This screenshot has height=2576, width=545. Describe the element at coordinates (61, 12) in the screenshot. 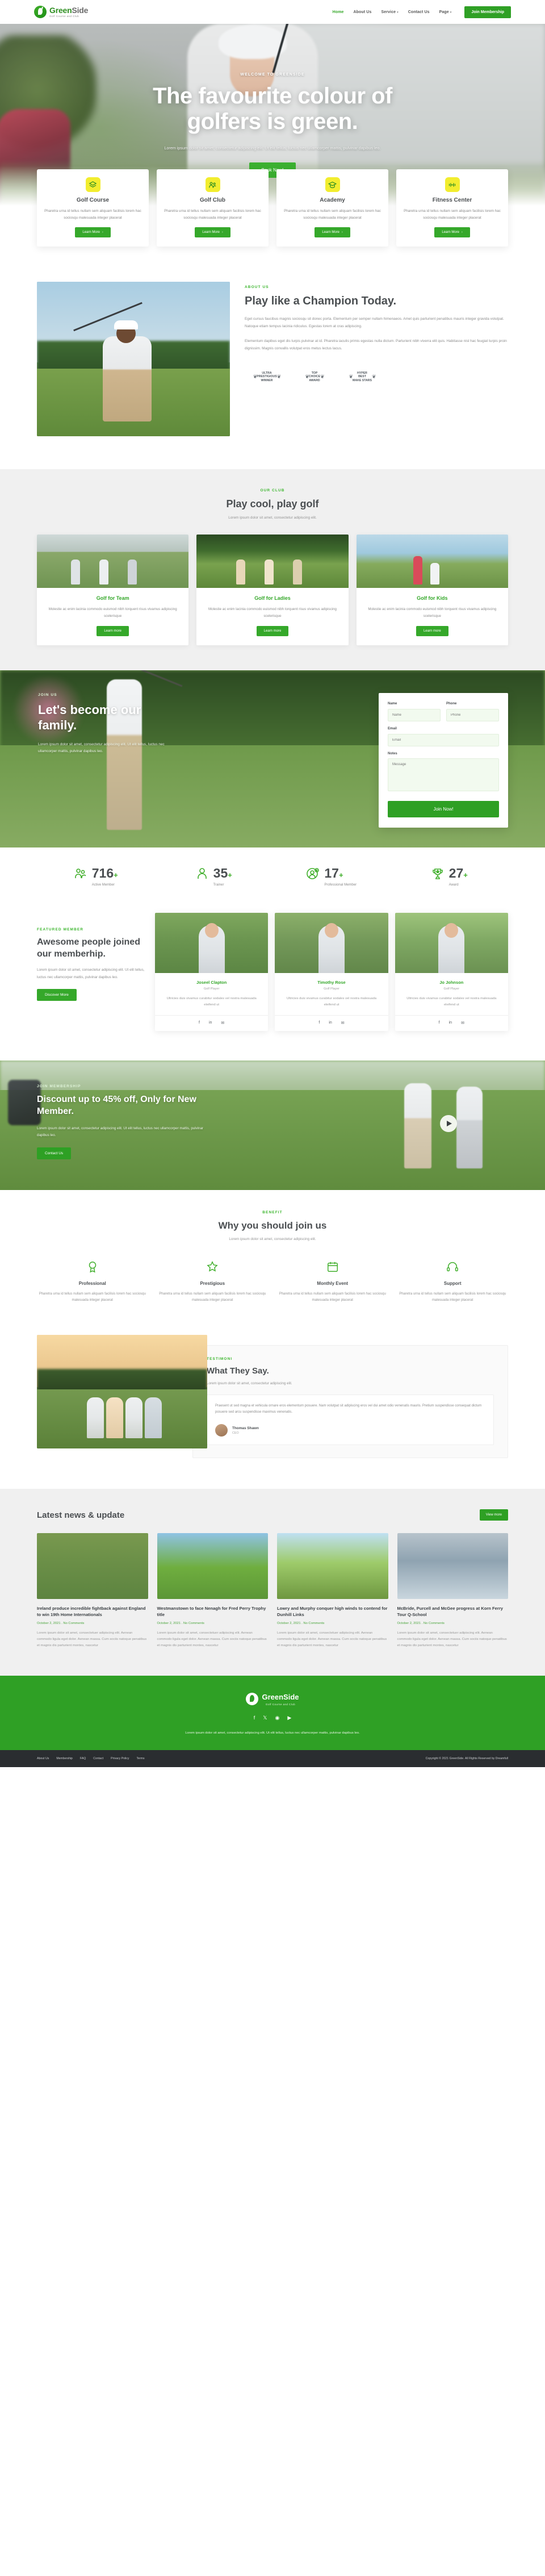

I see `site-logo: GreenSide Golf Course and Club` at that location.